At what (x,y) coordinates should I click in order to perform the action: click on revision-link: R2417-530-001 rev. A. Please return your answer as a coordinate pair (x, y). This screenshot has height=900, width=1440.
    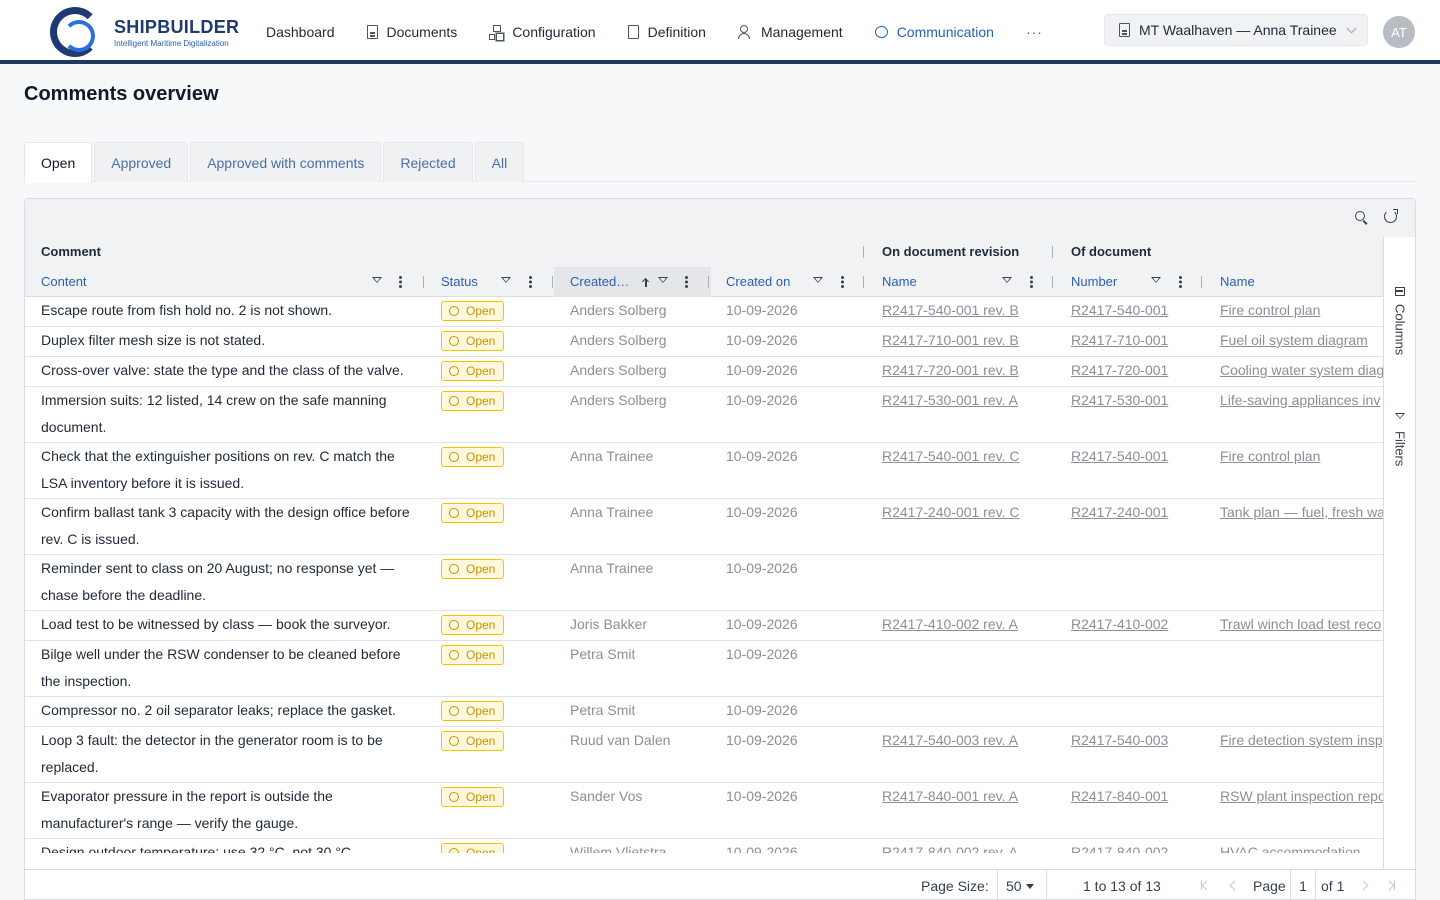
    Looking at the image, I should click on (967, 400).